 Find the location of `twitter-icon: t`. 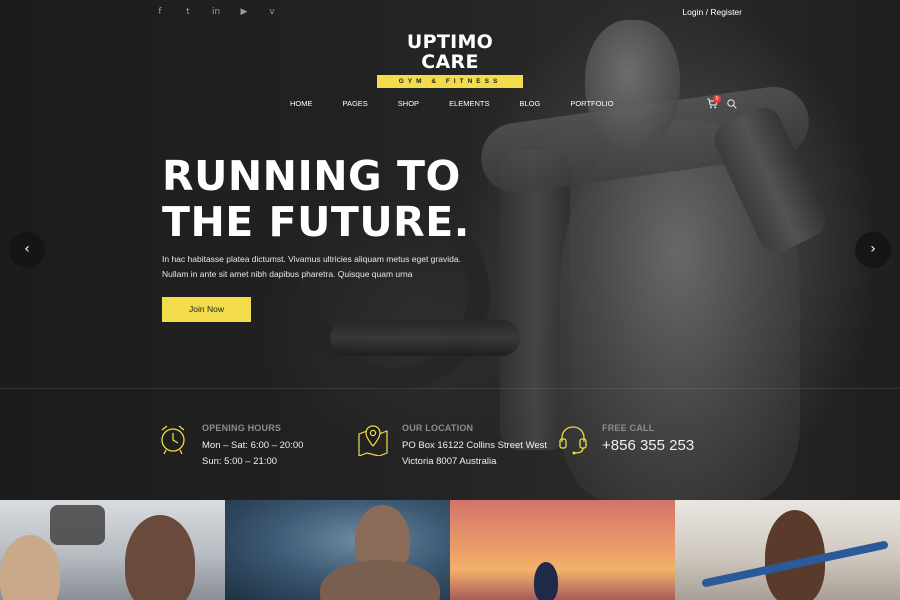

twitter-icon: t is located at coordinates (188, 12).